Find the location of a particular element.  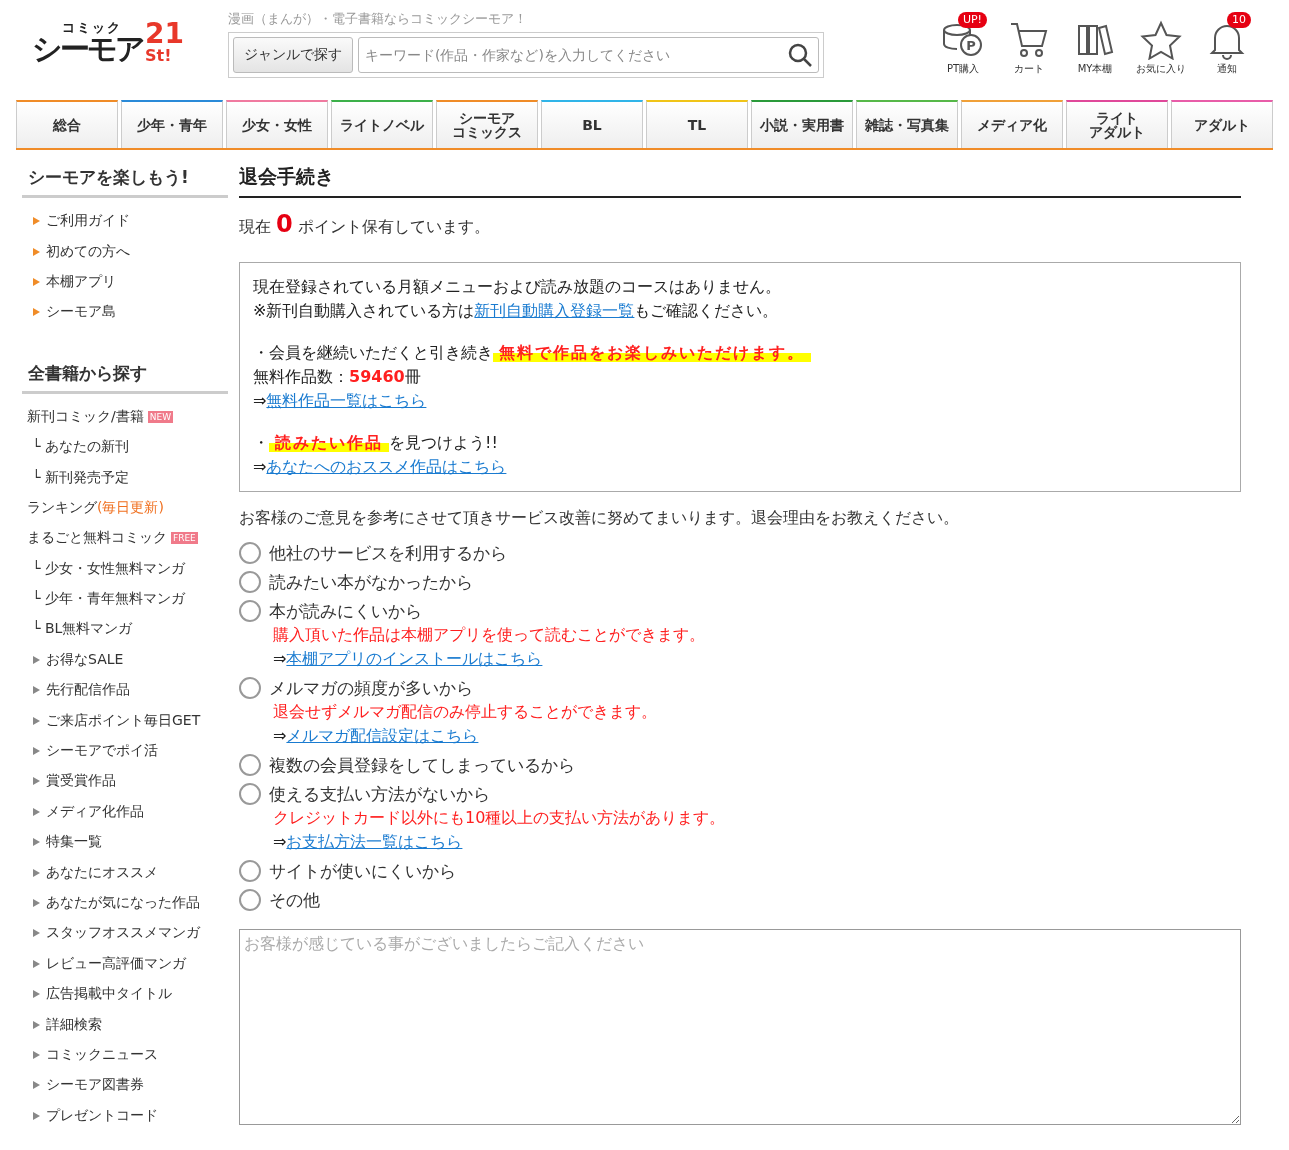

sidebar-link: 広告掲載中タイトル is located at coordinates (125, 994).